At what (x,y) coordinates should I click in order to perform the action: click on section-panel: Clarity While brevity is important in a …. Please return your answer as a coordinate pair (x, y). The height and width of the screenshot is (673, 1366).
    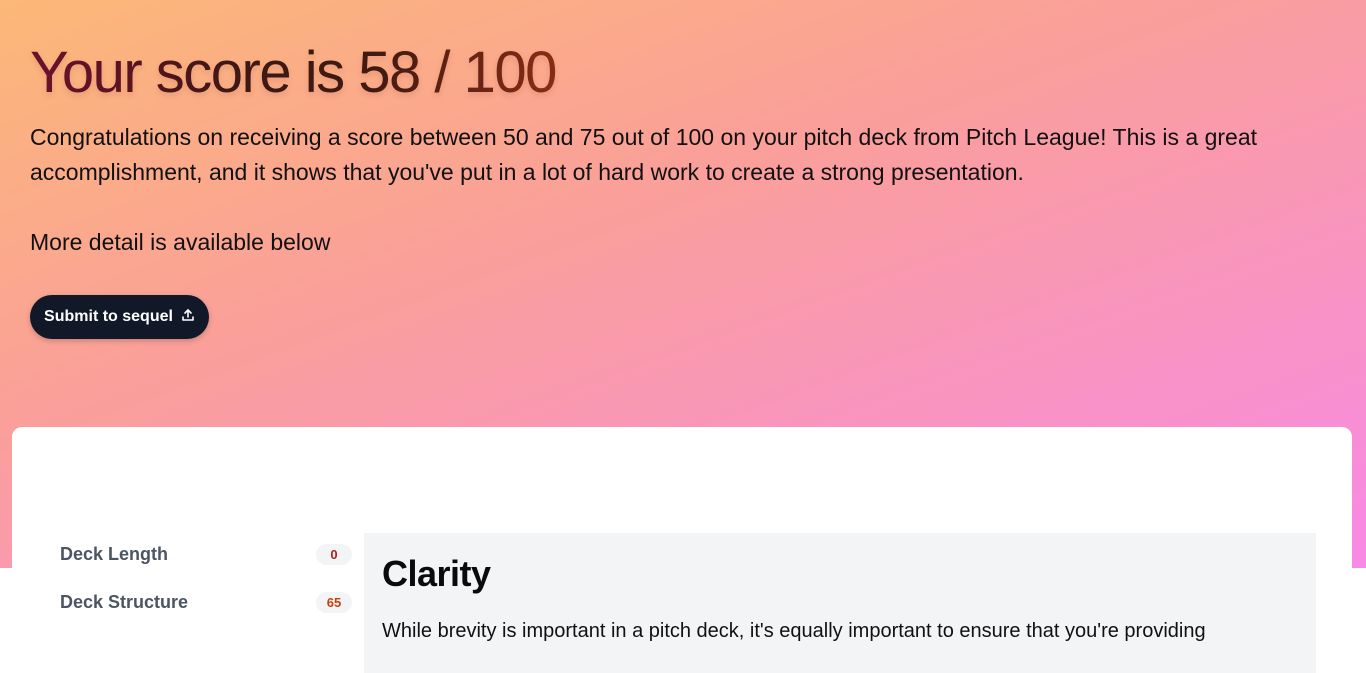
    Looking at the image, I should click on (840, 603).